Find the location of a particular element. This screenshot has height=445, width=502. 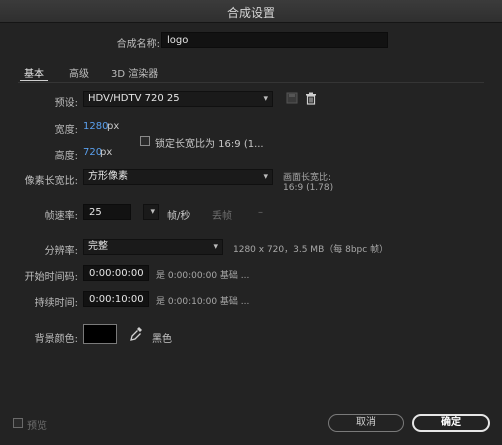

preset-select: HDV/HDTV 720 25 ▾ is located at coordinates (178, 99).